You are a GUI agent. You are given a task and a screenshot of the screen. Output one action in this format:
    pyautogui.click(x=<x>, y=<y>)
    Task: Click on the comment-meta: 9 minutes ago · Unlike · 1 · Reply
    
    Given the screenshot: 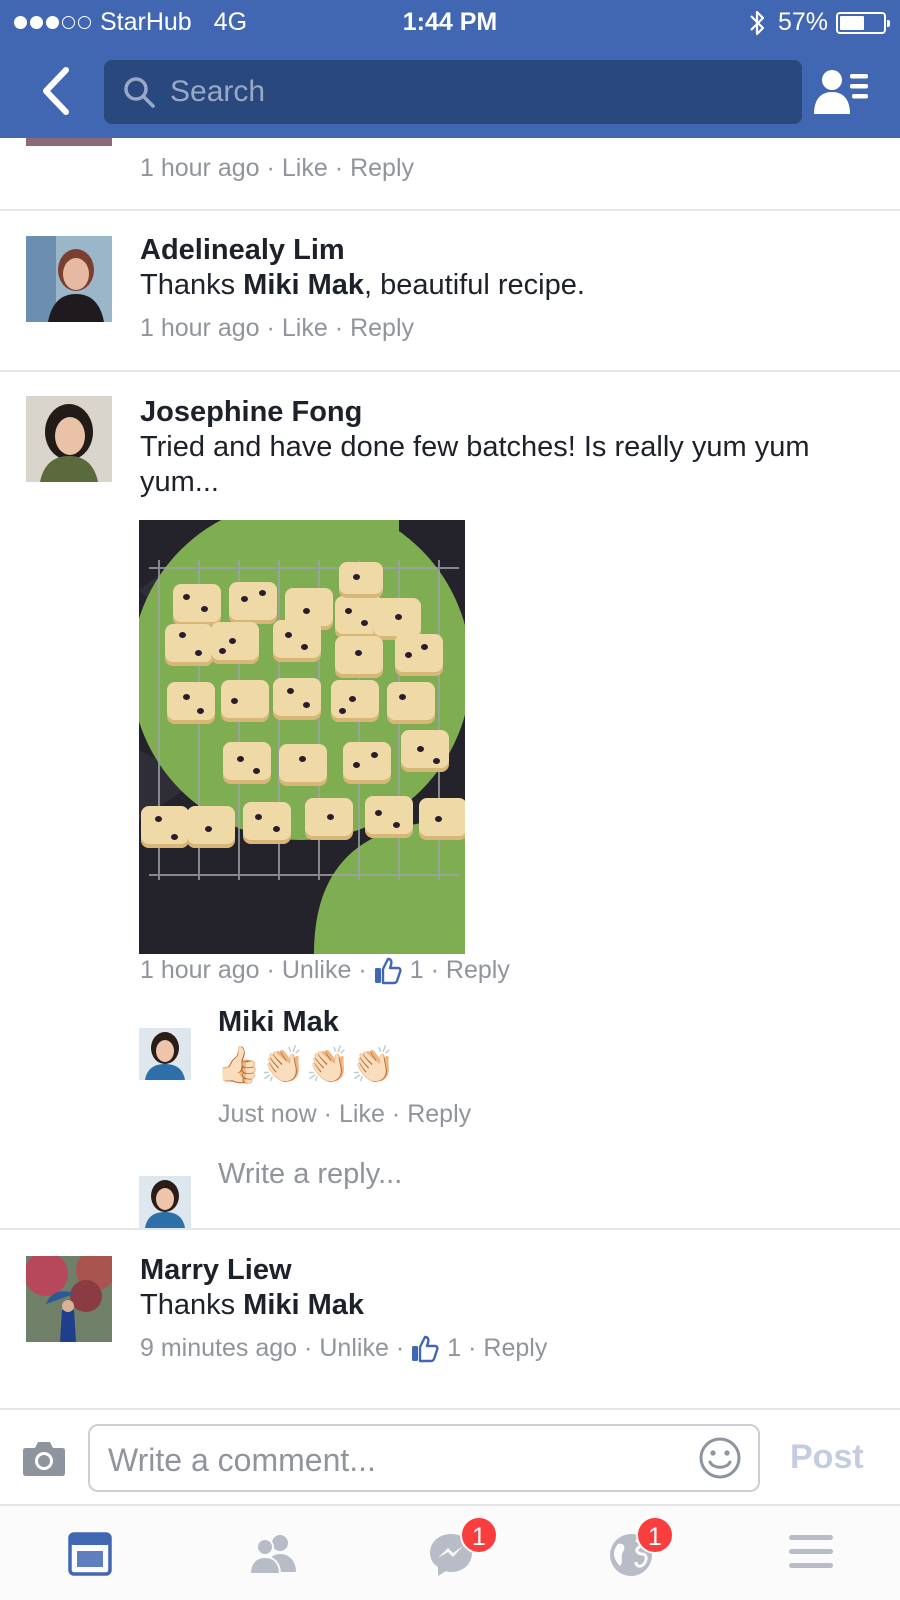 What is the action you would take?
    pyautogui.click(x=344, y=1348)
    